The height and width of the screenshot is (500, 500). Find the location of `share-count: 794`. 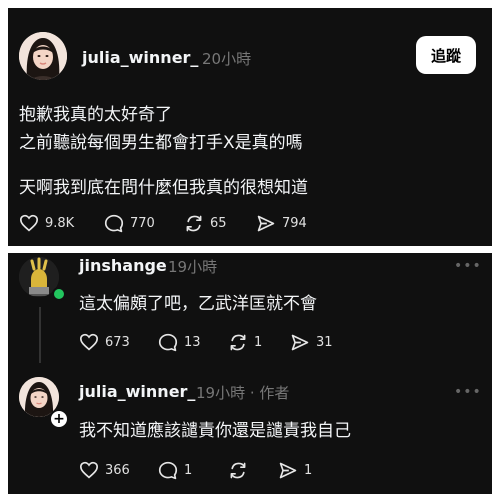

share-count: 794 is located at coordinates (294, 223).